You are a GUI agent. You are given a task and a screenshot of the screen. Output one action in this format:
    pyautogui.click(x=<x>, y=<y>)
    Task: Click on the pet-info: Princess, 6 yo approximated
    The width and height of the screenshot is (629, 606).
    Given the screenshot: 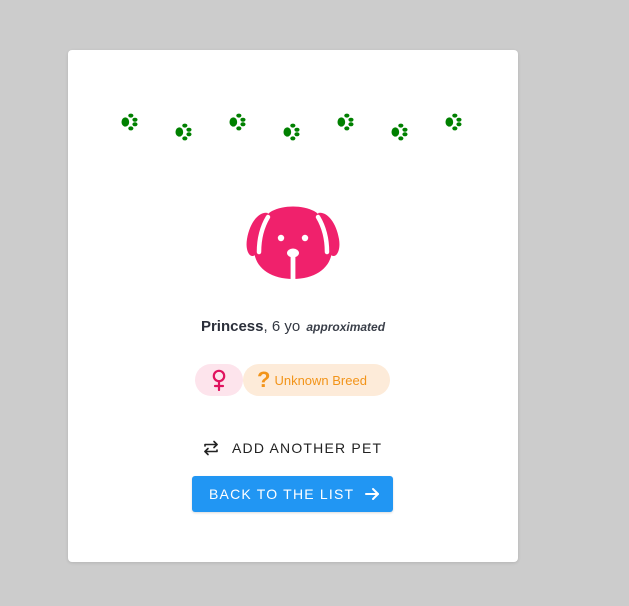 What is the action you would take?
    pyautogui.click(x=293, y=326)
    